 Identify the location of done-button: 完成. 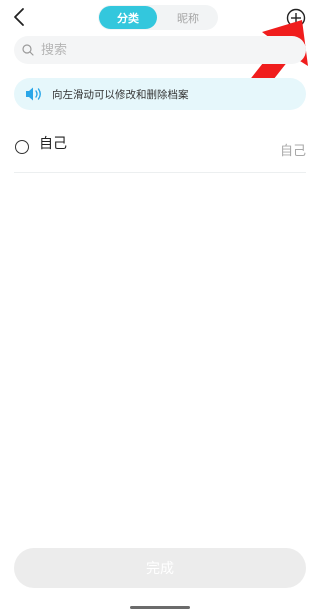
(160, 568).